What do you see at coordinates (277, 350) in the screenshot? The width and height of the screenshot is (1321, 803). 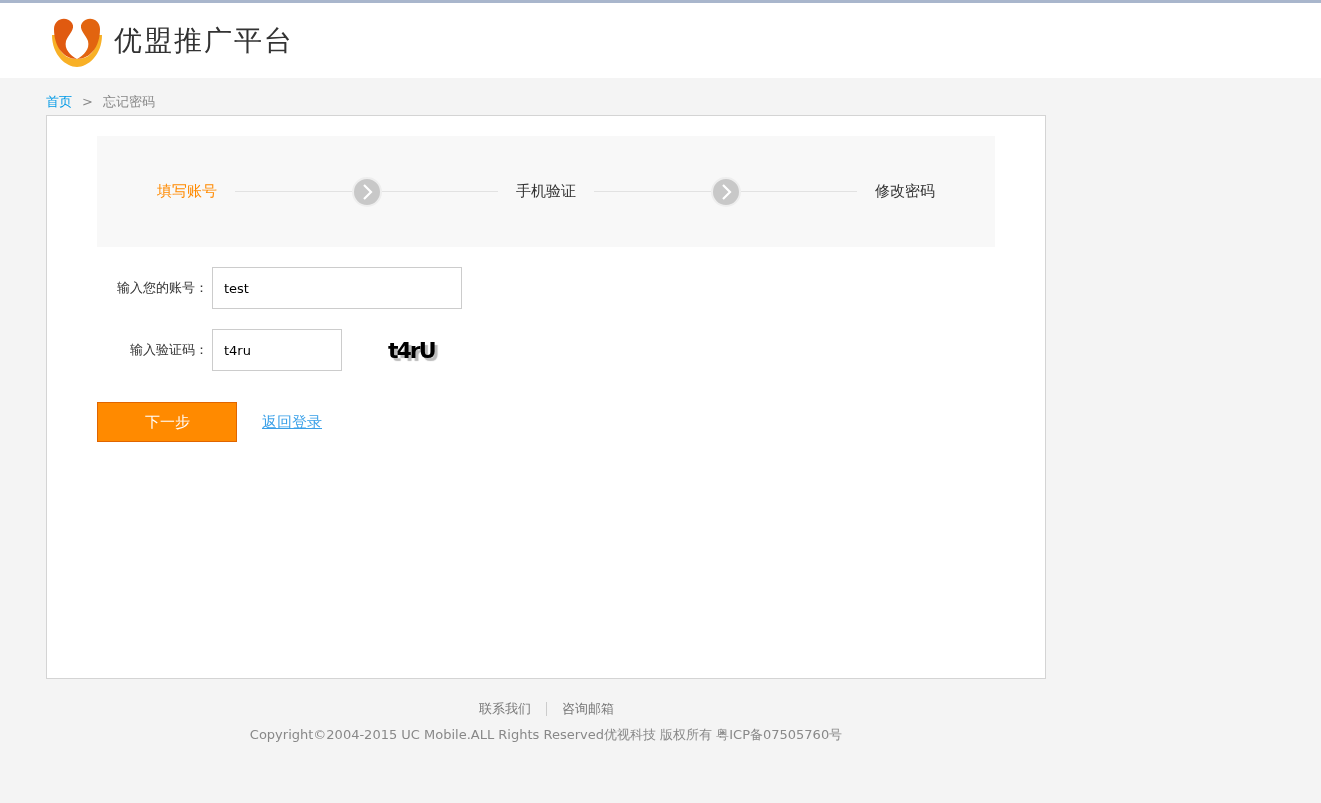 I see `captcha-input: t4ru` at bounding box center [277, 350].